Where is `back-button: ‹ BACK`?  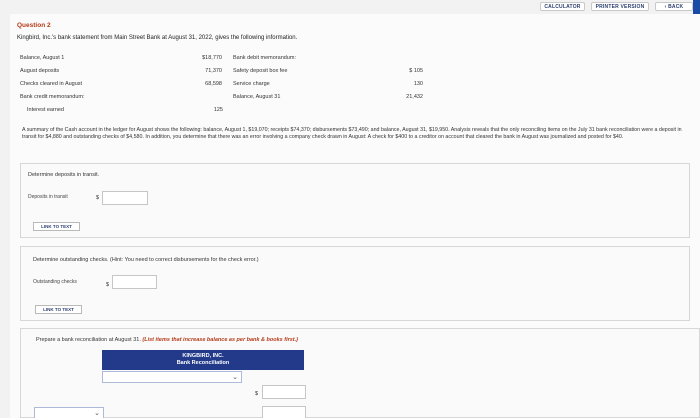
back-button: ‹ BACK is located at coordinates (674, 6).